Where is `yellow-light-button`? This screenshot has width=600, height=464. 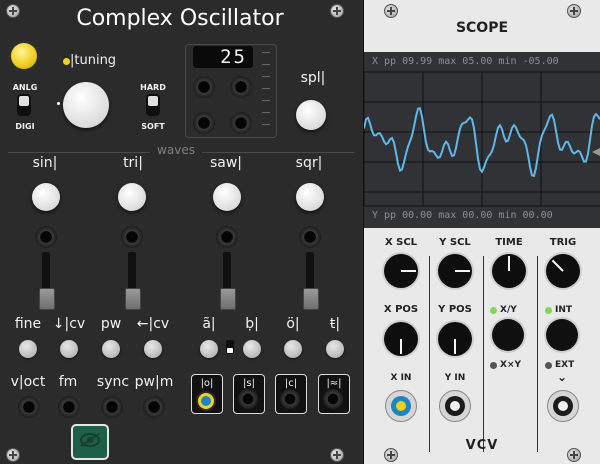
yellow-light-button is located at coordinates (24, 56).